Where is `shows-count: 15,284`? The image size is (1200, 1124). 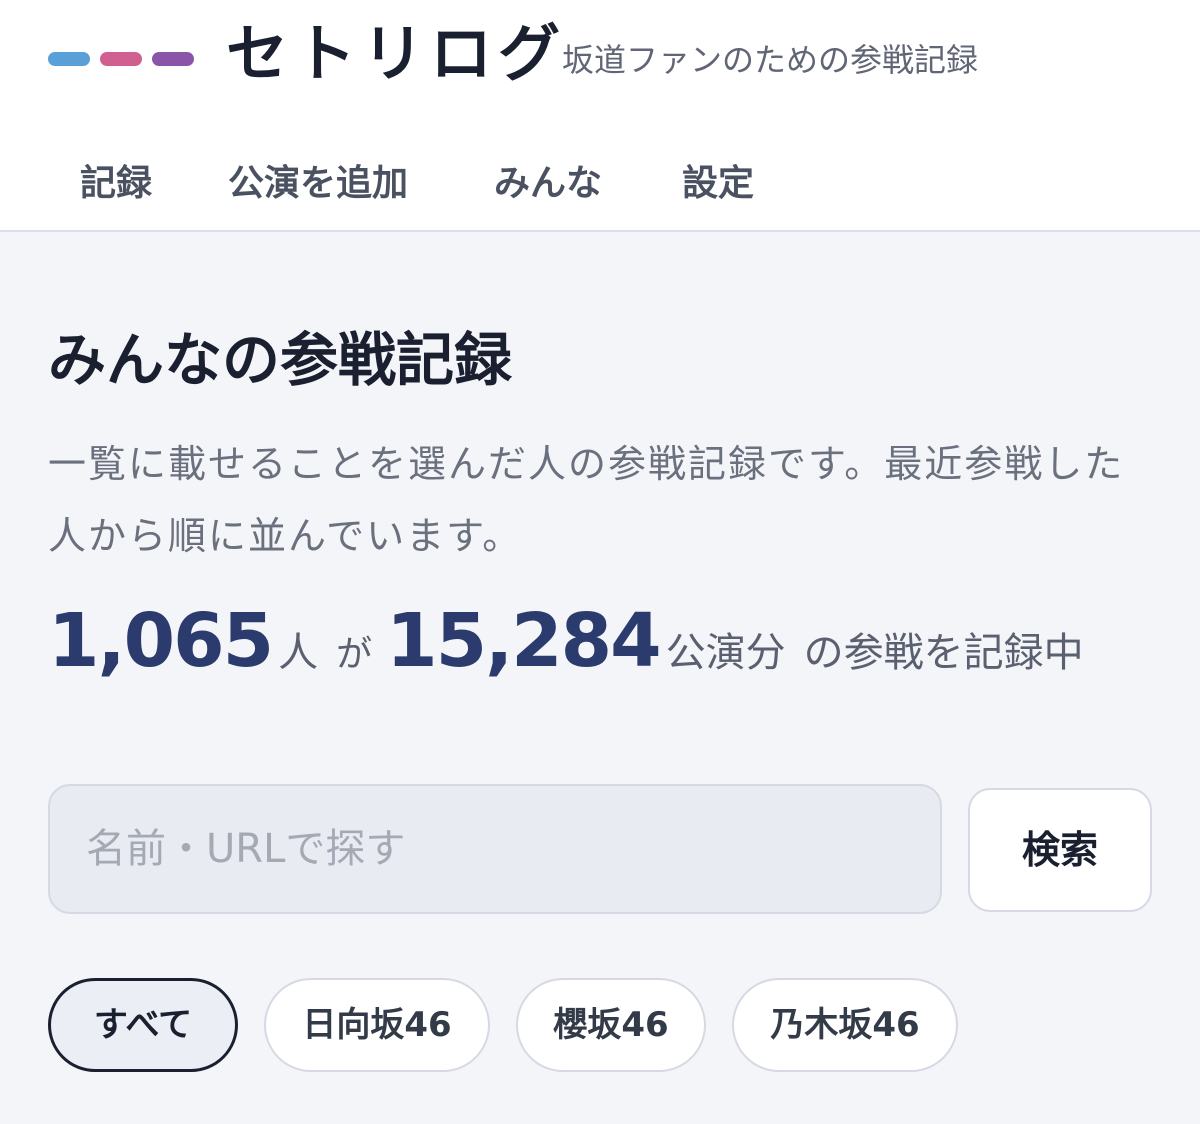 shows-count: 15,284 is located at coordinates (524, 641).